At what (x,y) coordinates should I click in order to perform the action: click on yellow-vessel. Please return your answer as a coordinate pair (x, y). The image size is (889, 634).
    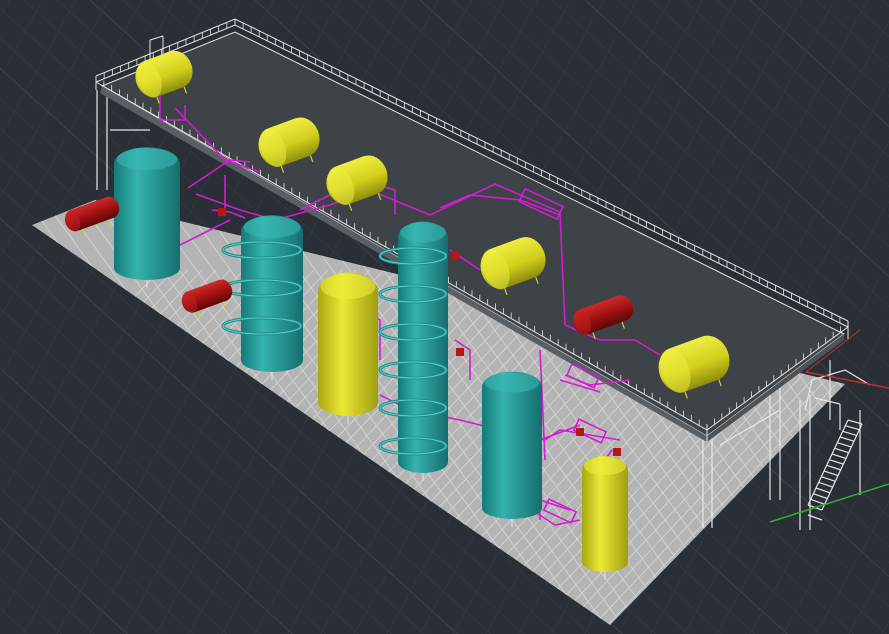
    Looking at the image, I should click on (605, 518).